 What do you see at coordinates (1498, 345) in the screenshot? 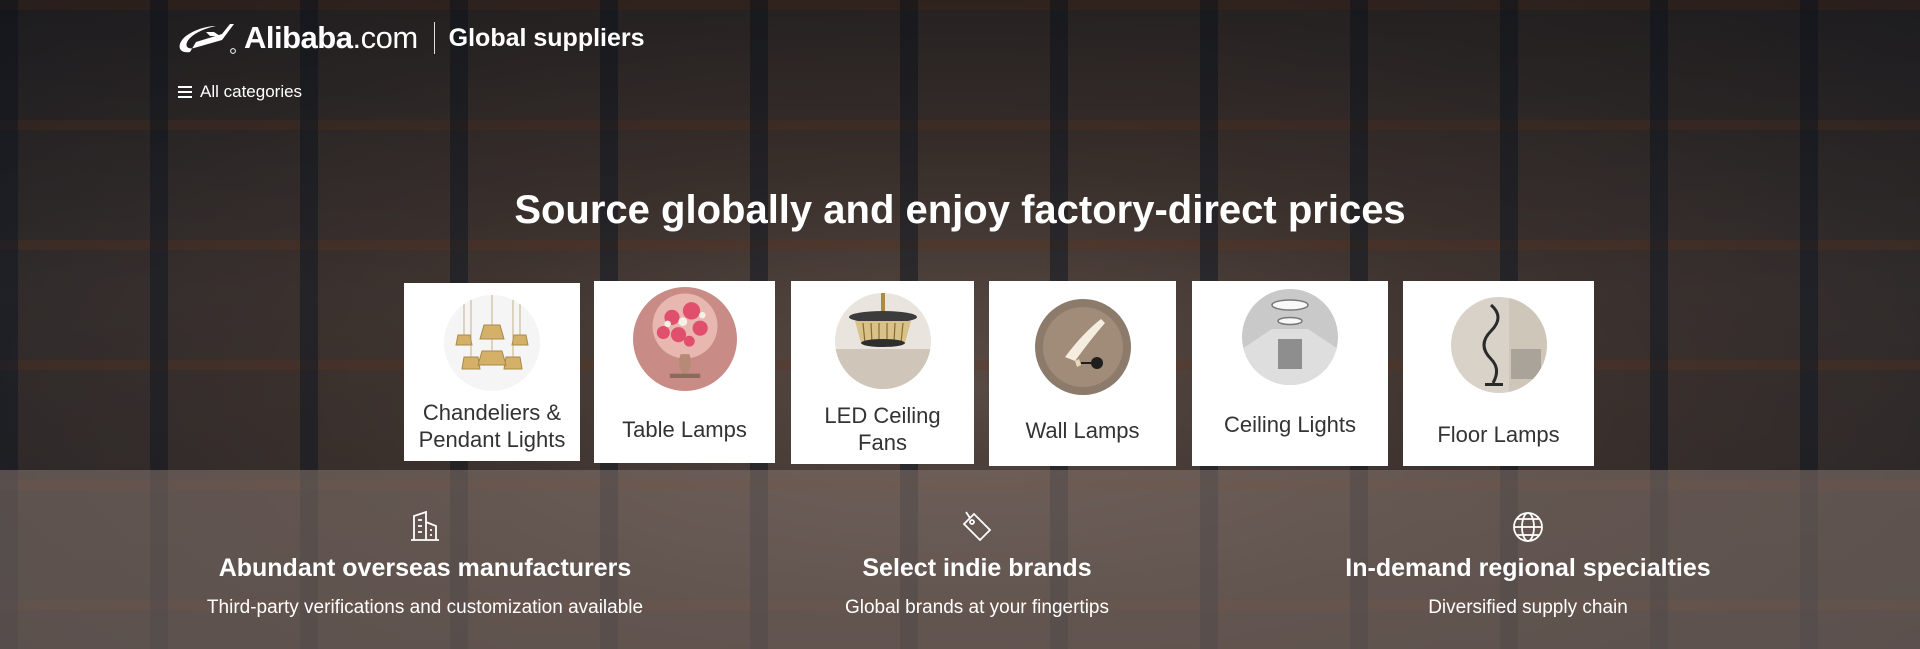
I see `floor-lamp-image` at bounding box center [1498, 345].